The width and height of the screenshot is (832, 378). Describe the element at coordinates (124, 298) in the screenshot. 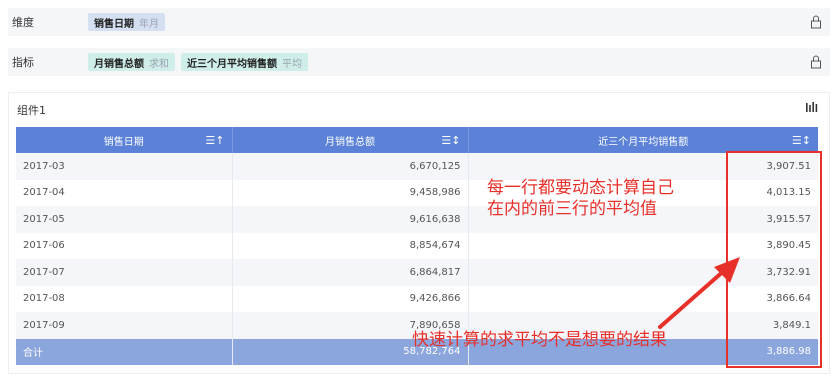

I see `cell-date: 2017-08` at that location.